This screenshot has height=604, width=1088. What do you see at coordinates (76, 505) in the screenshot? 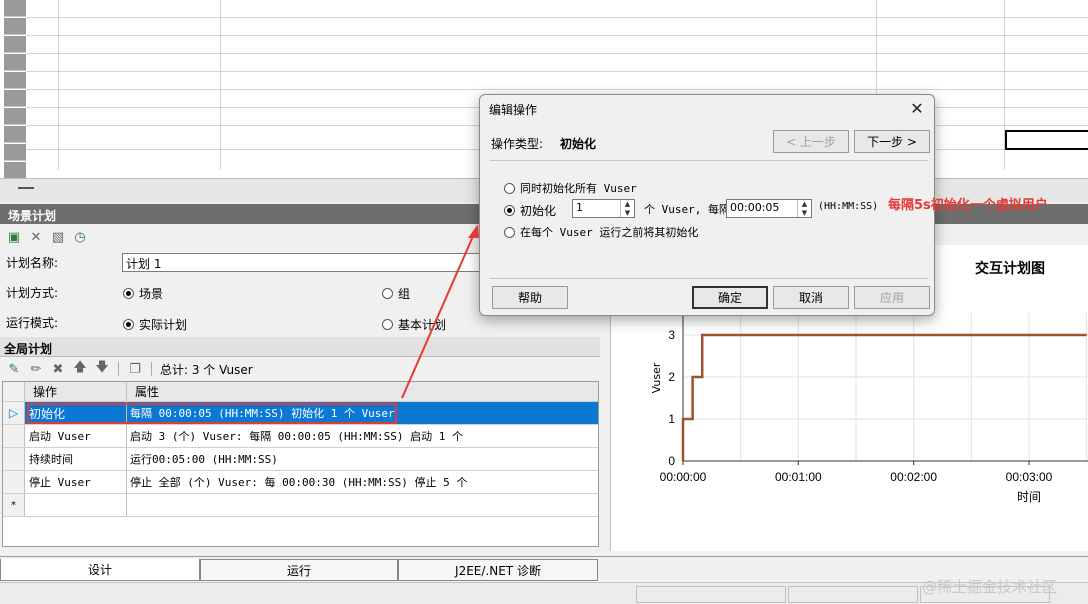
I see `cell-operation` at bounding box center [76, 505].